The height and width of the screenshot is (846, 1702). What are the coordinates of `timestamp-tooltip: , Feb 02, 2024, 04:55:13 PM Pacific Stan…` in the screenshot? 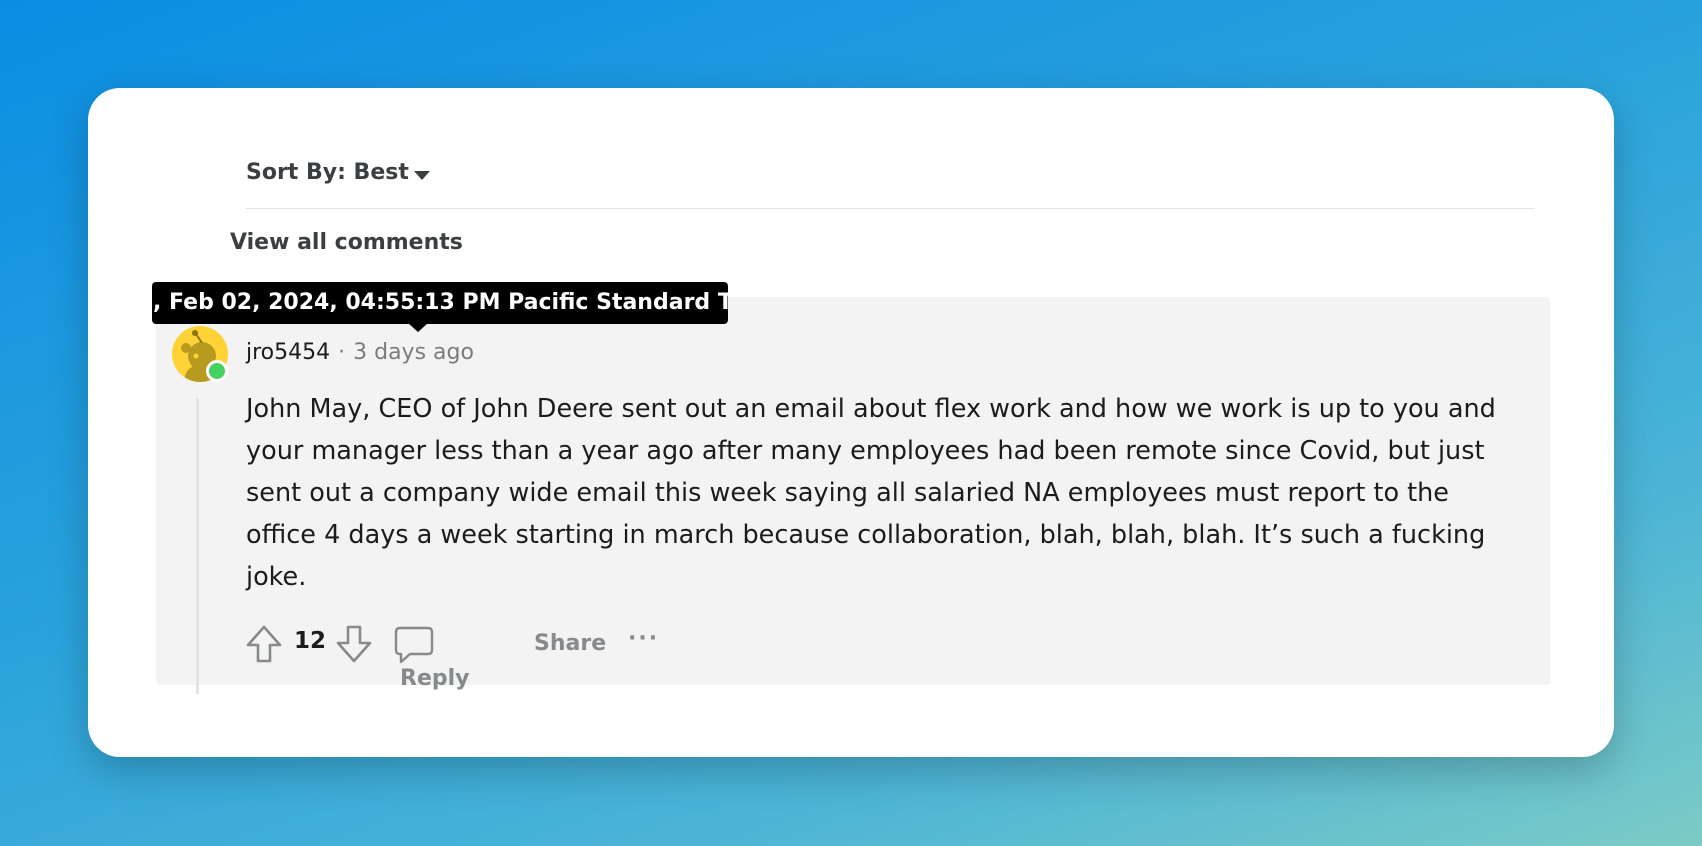 It's located at (440, 303).